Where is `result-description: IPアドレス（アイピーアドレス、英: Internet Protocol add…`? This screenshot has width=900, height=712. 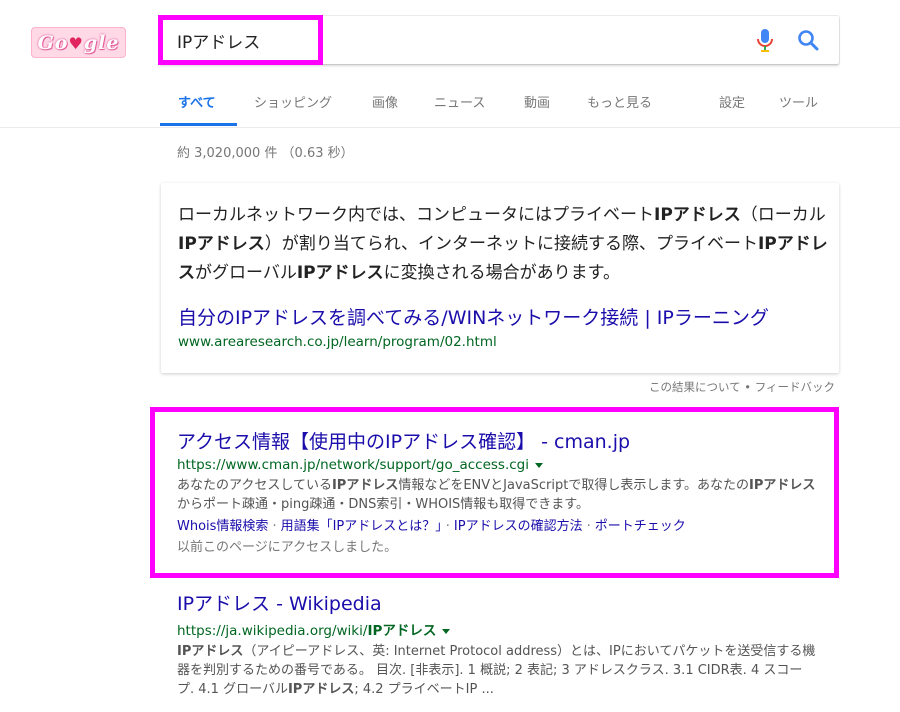
result-description: IPアドレス（アイピーアドレス、英: Internet Protocol add… is located at coordinates (496, 670).